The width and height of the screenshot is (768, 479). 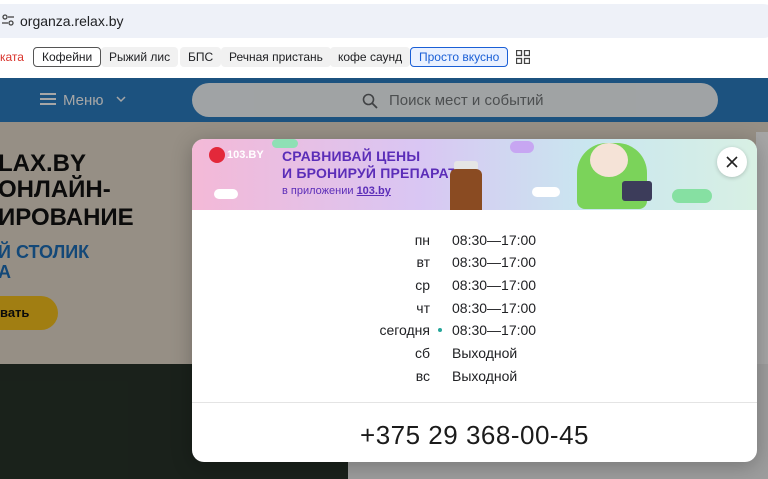 I want to click on schedule-day: вт, so click(x=423, y=262).